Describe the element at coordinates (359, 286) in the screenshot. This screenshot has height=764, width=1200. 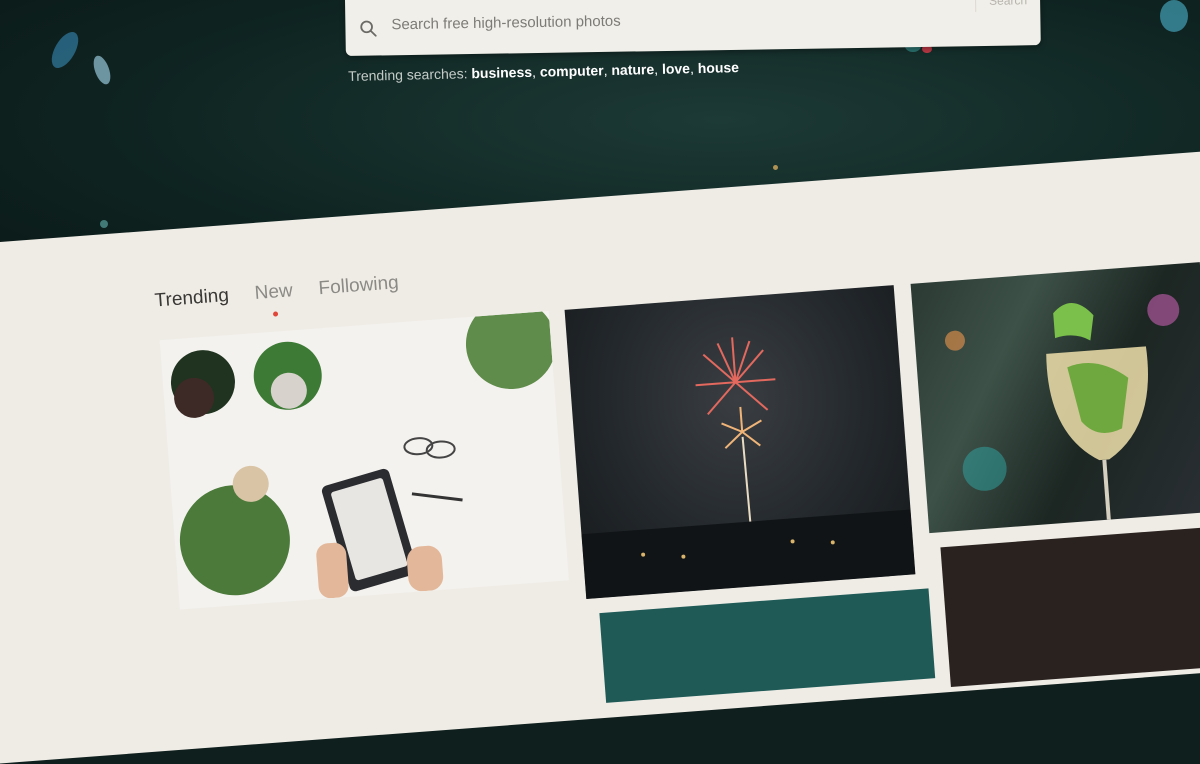
I see `tab-following: Following` at that location.